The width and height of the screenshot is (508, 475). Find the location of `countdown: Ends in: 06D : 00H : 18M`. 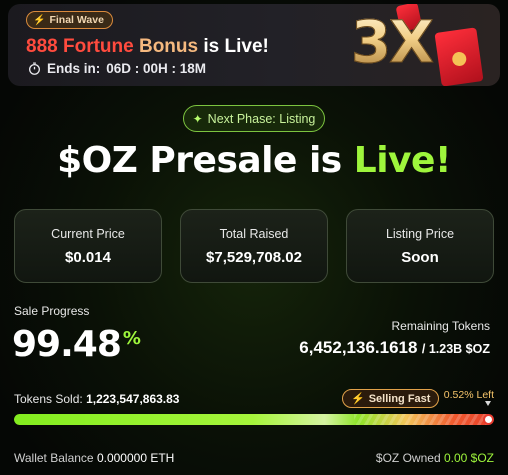

countdown: Ends in: 06D : 00H : 18M is located at coordinates (117, 68).